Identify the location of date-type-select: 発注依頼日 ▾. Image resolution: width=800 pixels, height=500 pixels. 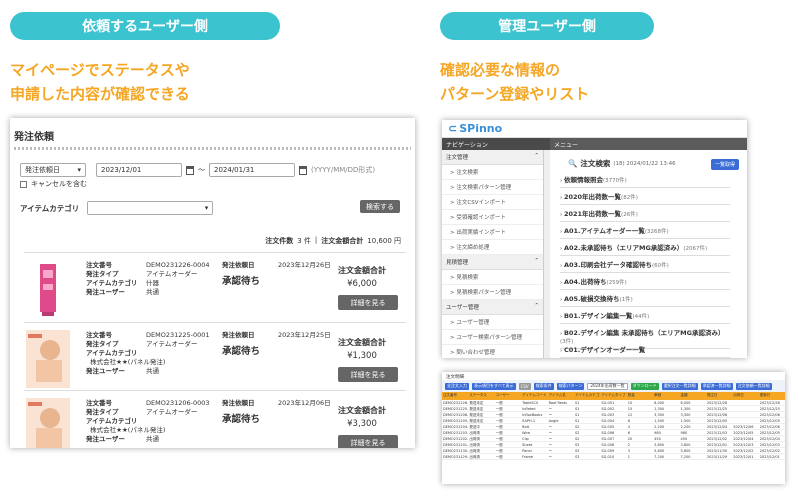
(53, 170).